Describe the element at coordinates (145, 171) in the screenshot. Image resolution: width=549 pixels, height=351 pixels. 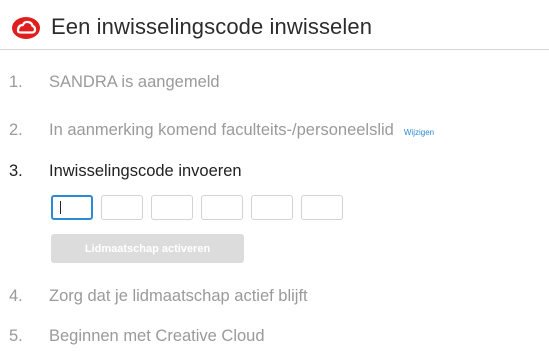
I see `step-label: Inwisselingscode invoeren` at that location.